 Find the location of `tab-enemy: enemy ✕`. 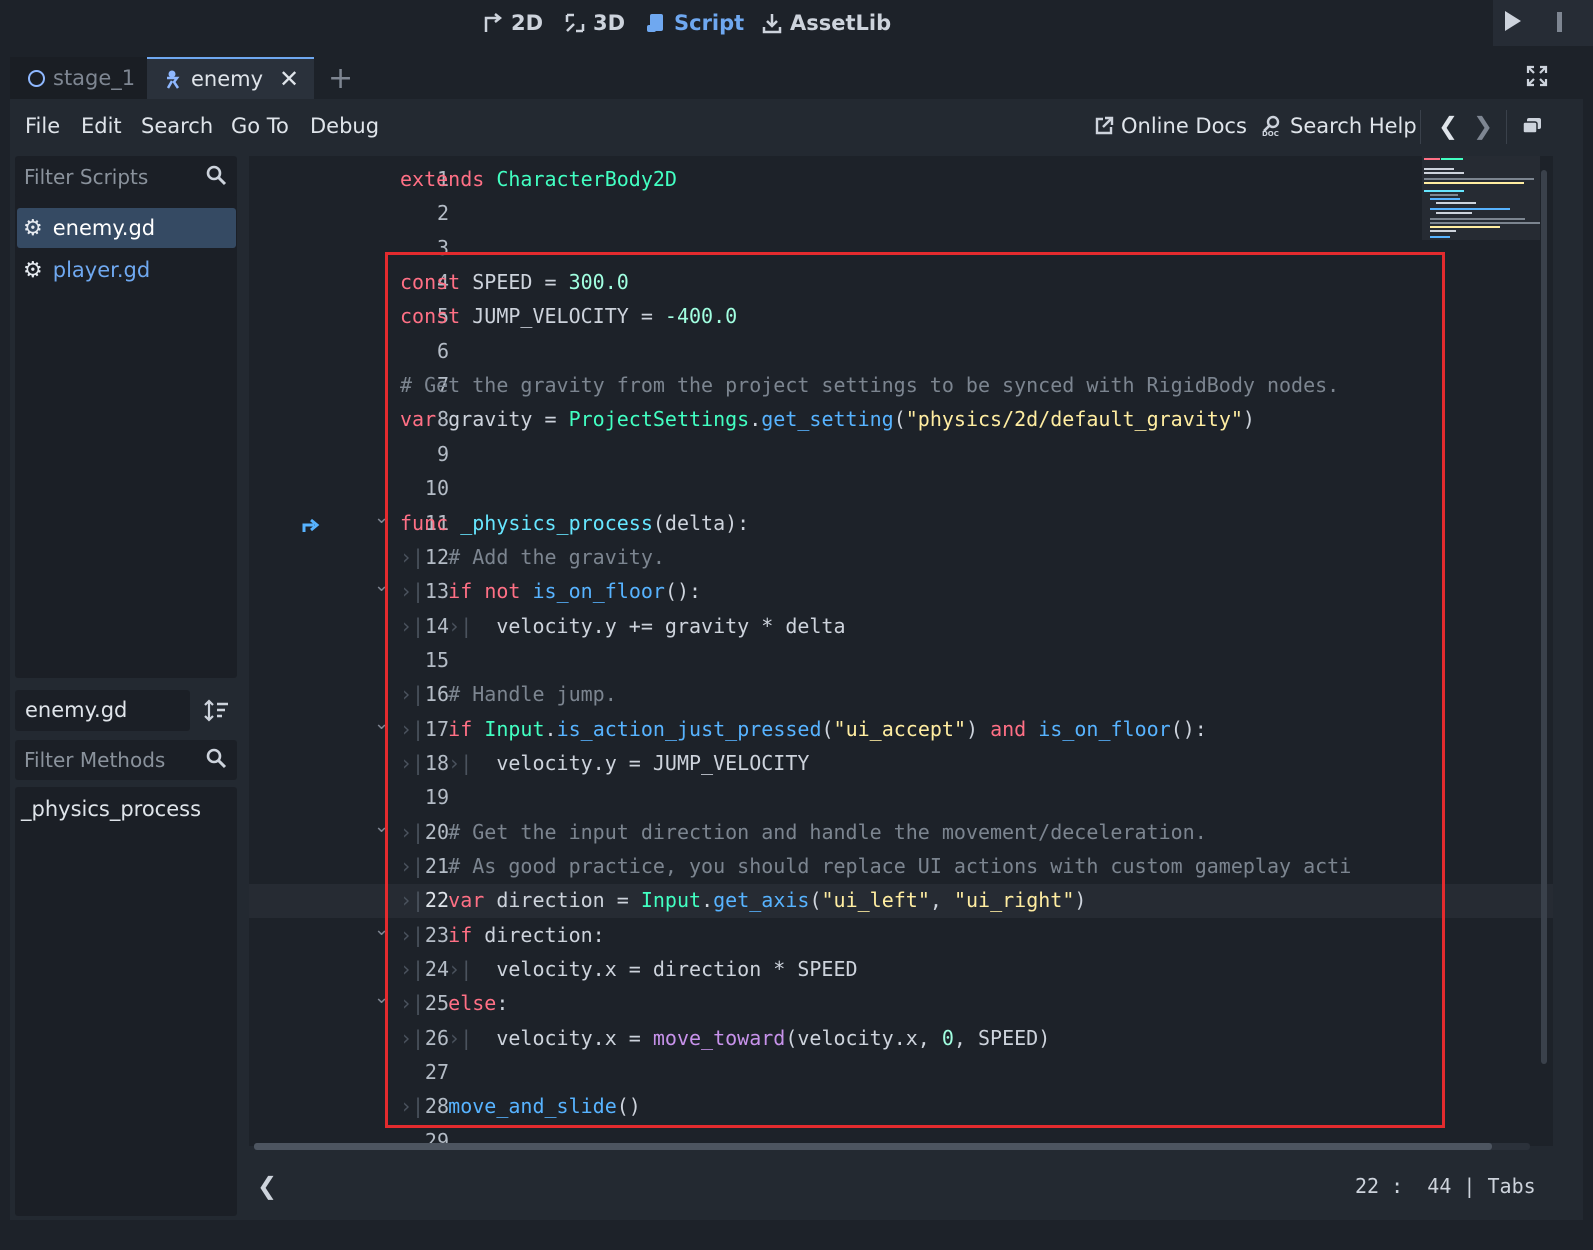

tab-enemy: enemy ✕ is located at coordinates (230, 78).